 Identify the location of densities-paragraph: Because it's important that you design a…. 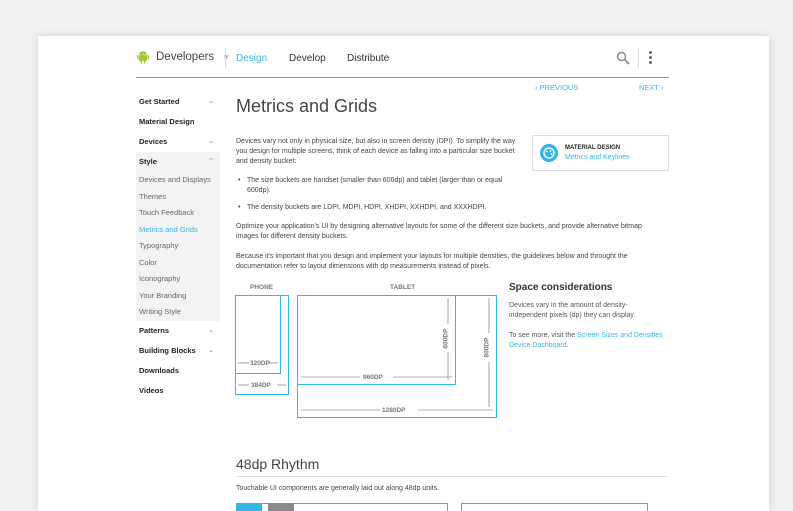
(432, 261).